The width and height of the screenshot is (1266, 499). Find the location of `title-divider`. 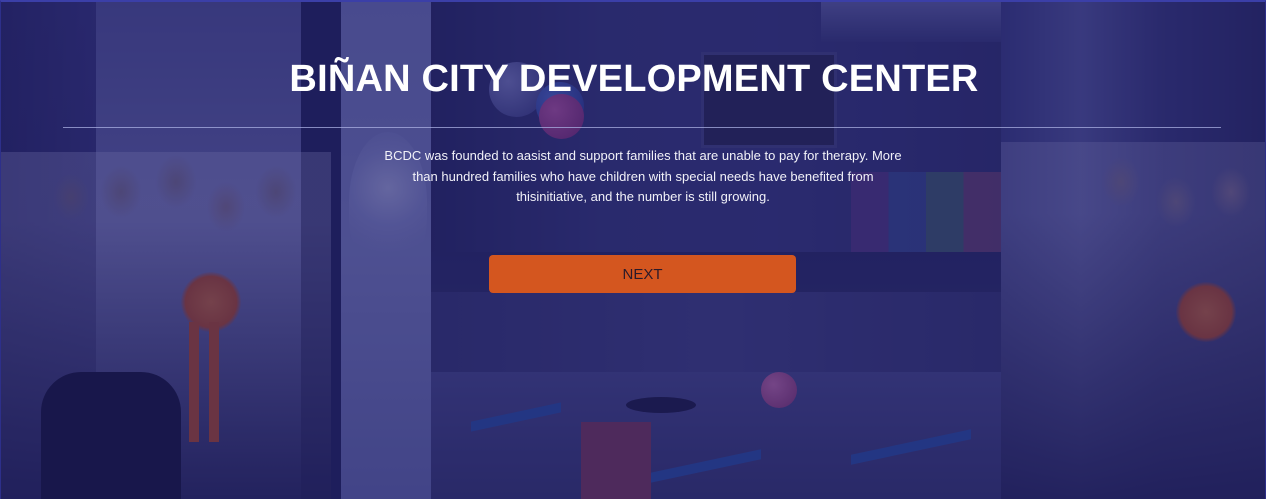

title-divider is located at coordinates (642, 127).